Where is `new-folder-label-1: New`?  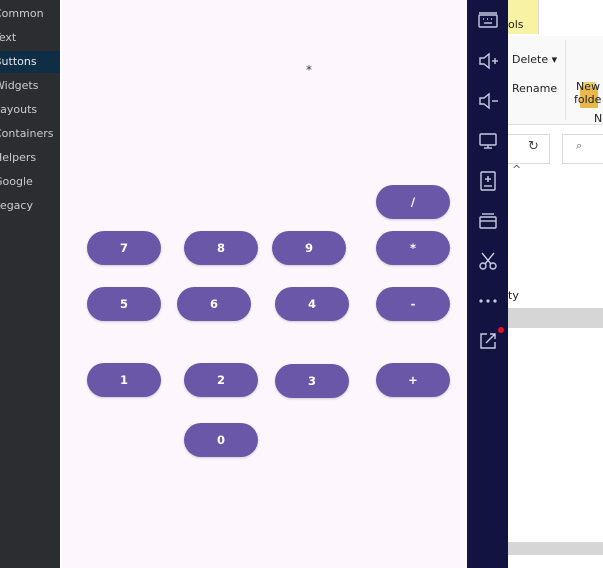 new-folder-label-1: New is located at coordinates (588, 86).